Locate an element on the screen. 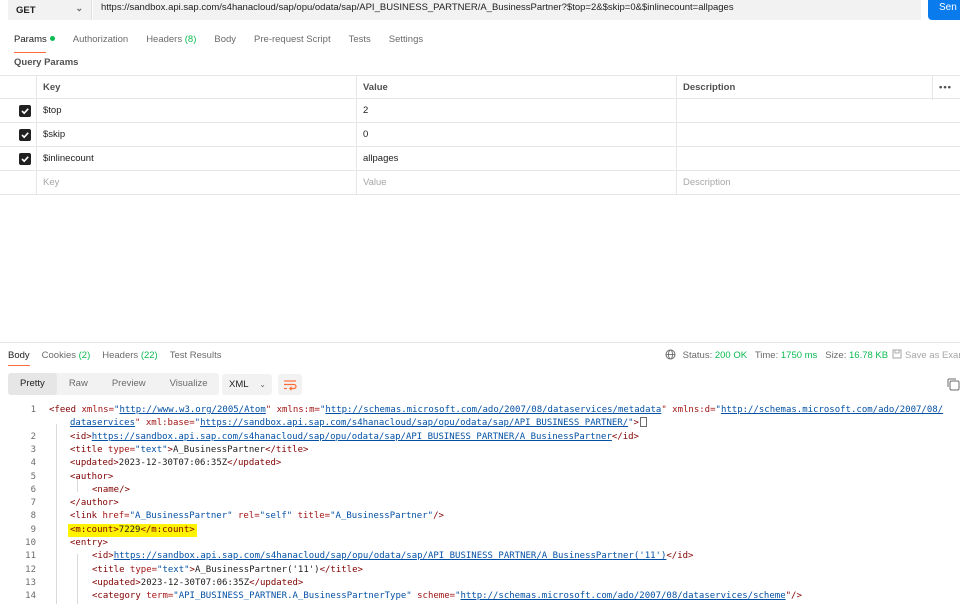  line-number: 8 is located at coordinates (33, 516).